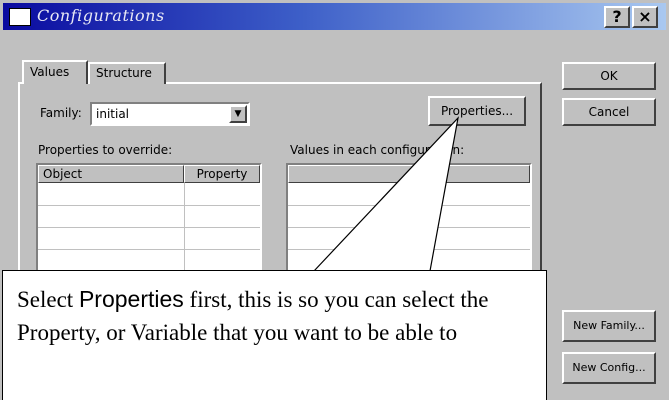 This screenshot has width=669, height=400. I want to click on callout-text-before: Select, so click(48, 299).